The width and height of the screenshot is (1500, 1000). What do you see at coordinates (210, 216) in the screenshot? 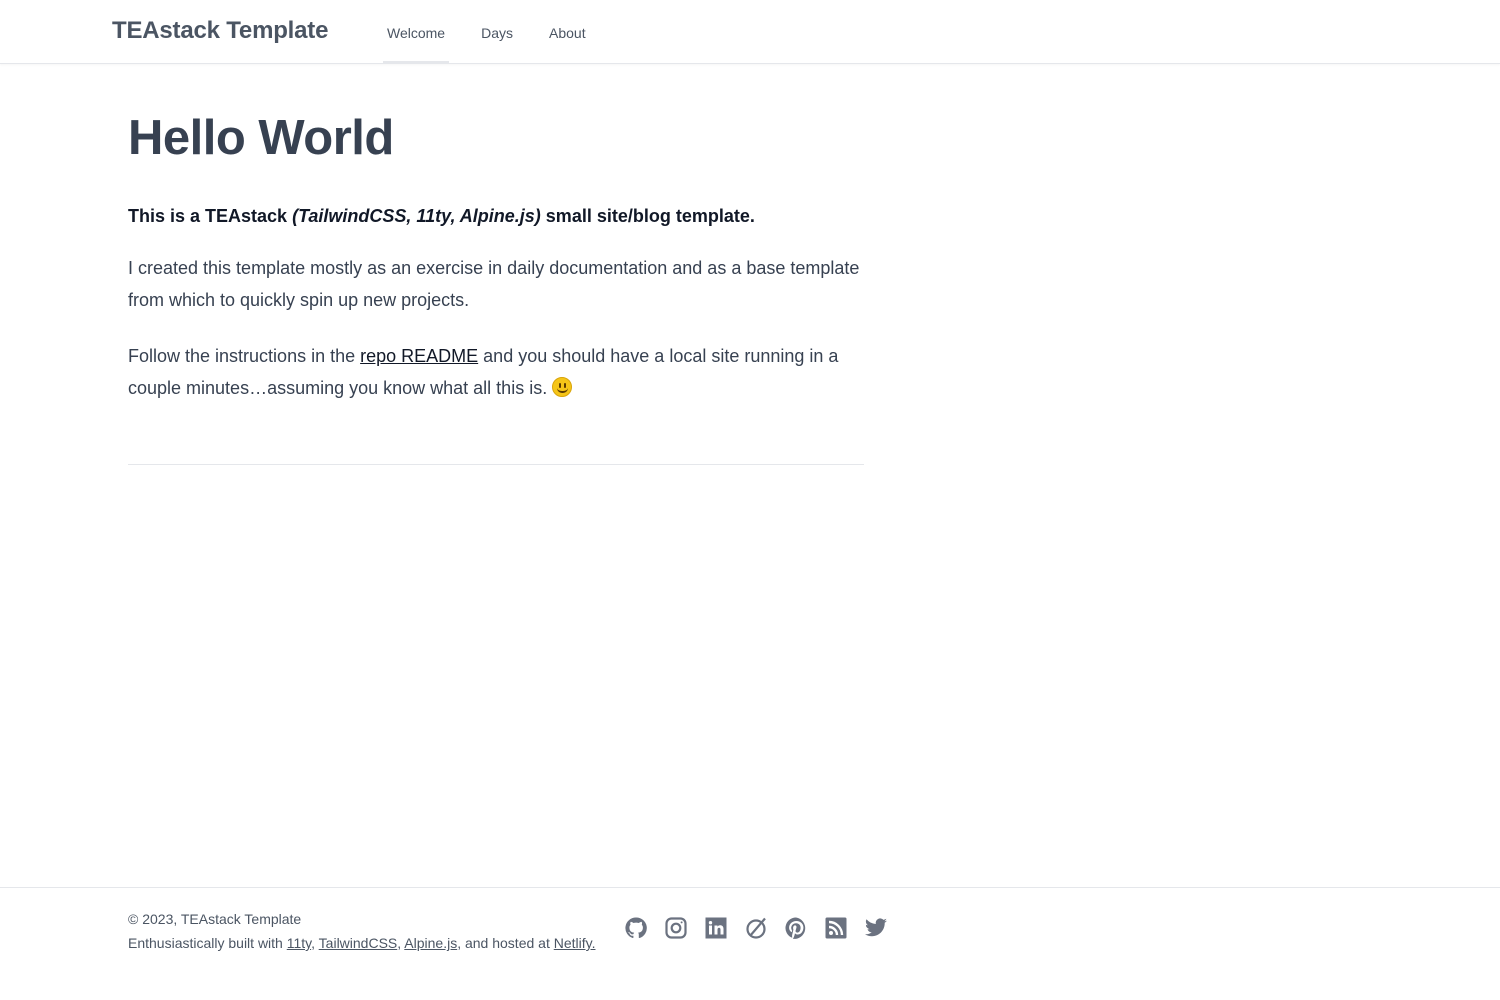
I see `lead-text-start: This is a TEAstack` at bounding box center [210, 216].